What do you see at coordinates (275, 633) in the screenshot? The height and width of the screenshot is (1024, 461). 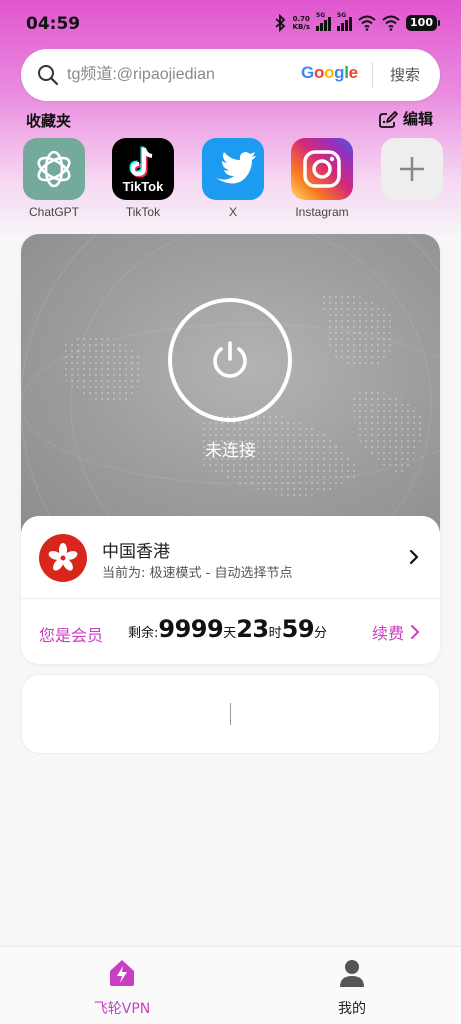 I see `hours-unit: 时` at bounding box center [275, 633].